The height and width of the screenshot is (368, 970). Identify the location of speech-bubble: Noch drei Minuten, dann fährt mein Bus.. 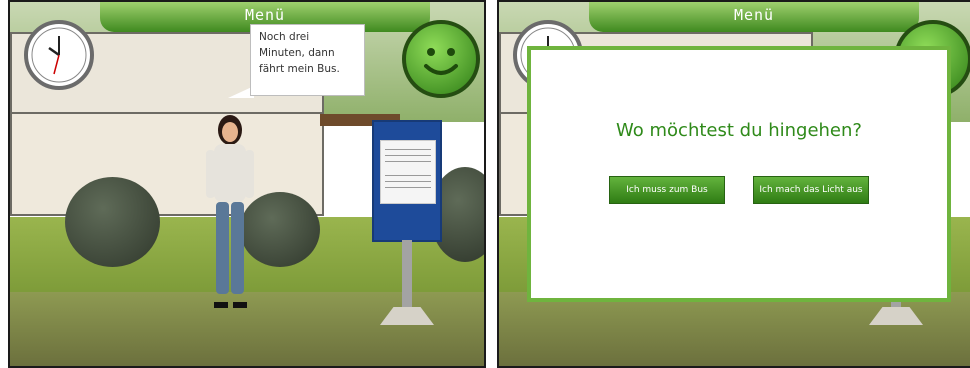
(307, 60).